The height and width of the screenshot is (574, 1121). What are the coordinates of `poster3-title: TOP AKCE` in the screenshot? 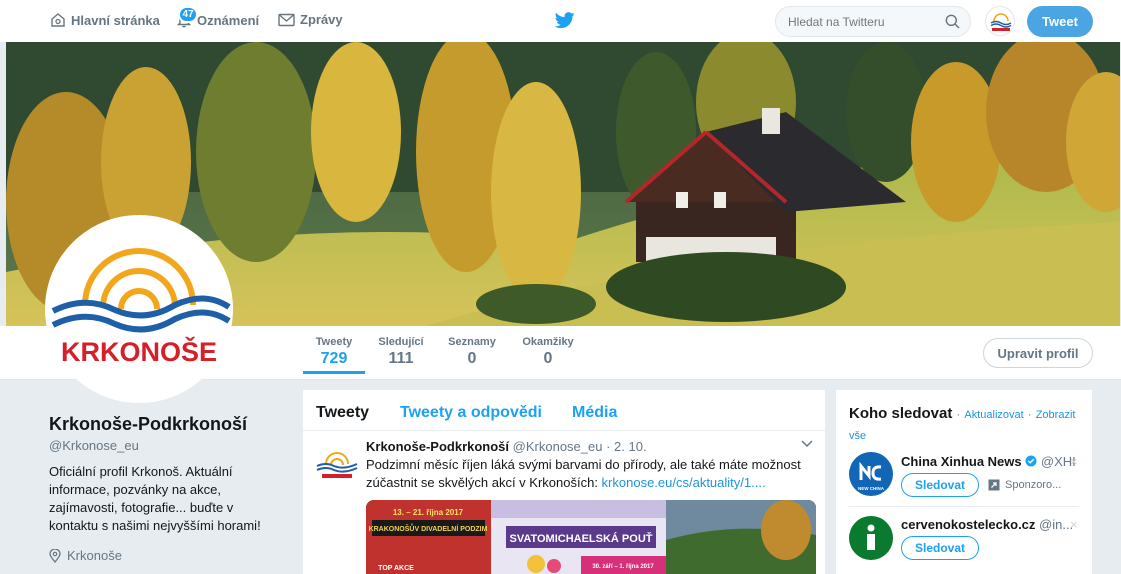 It's located at (396, 568).